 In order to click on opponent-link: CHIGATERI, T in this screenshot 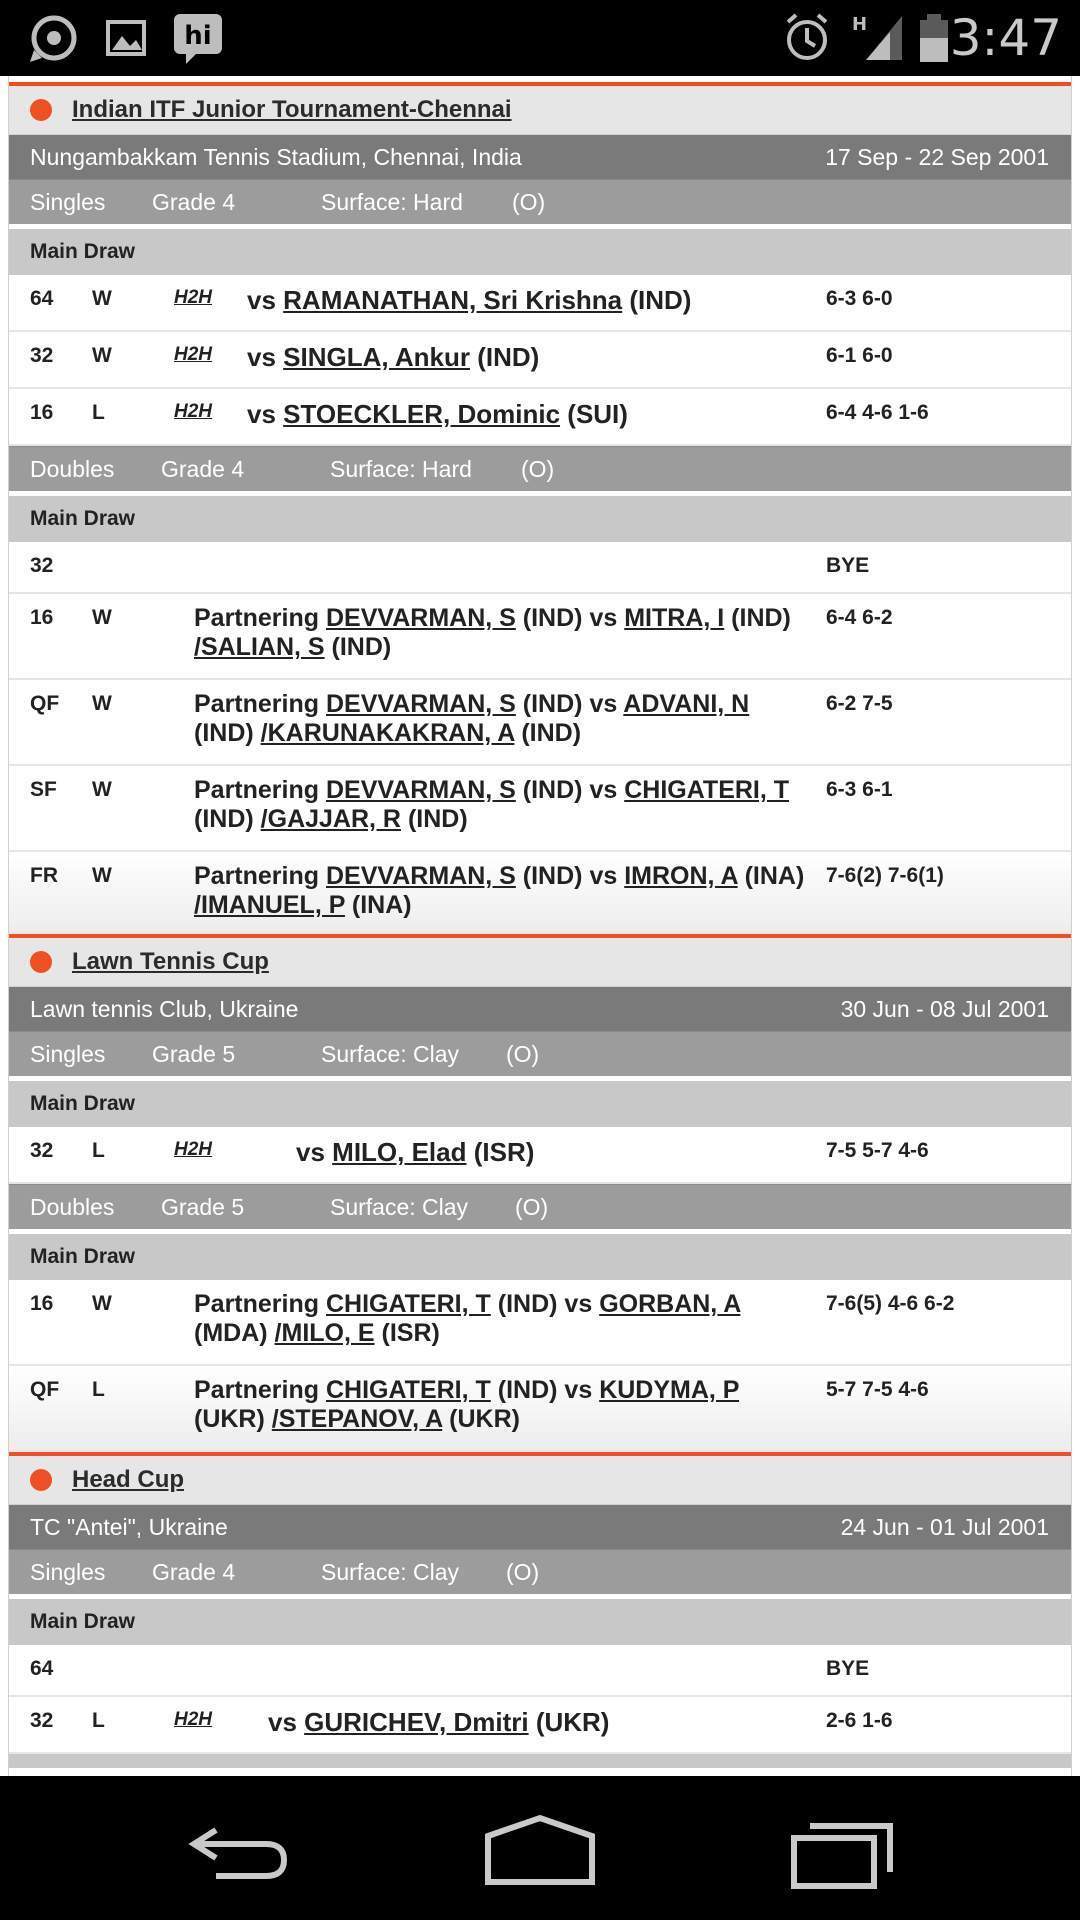, I will do `click(706, 790)`.